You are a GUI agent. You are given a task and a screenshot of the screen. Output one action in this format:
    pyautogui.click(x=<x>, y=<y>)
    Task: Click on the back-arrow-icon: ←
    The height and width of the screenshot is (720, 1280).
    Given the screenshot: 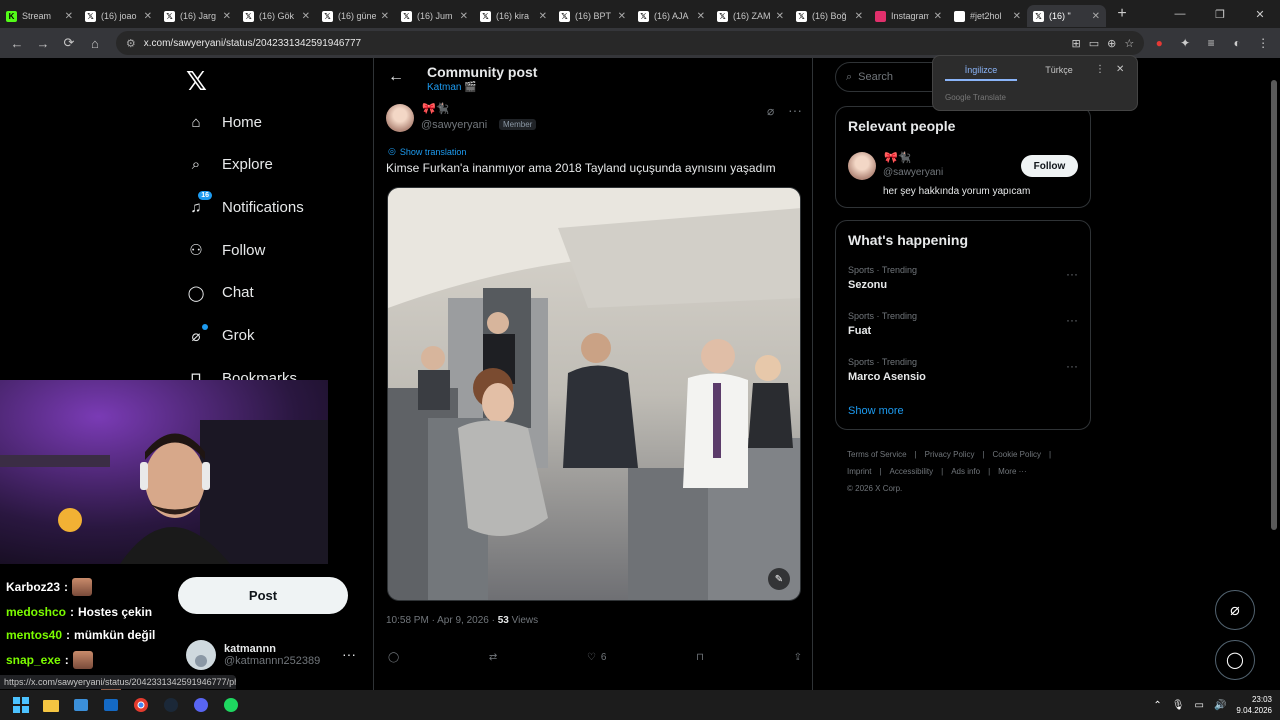 What is the action you would take?
    pyautogui.click(x=396, y=77)
    